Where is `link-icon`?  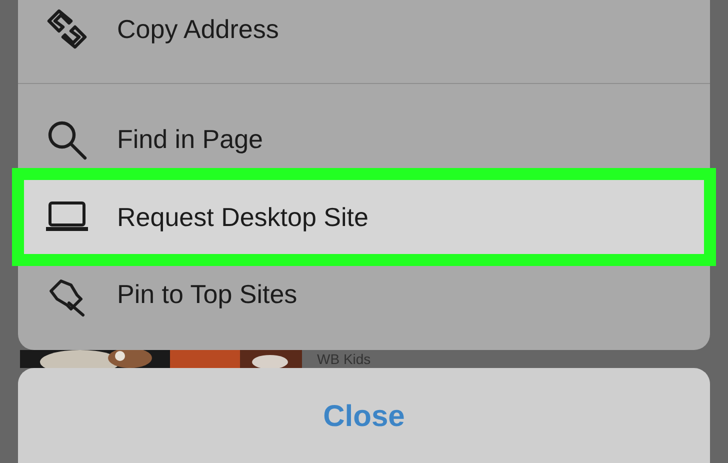
link-icon is located at coordinates (67, 29).